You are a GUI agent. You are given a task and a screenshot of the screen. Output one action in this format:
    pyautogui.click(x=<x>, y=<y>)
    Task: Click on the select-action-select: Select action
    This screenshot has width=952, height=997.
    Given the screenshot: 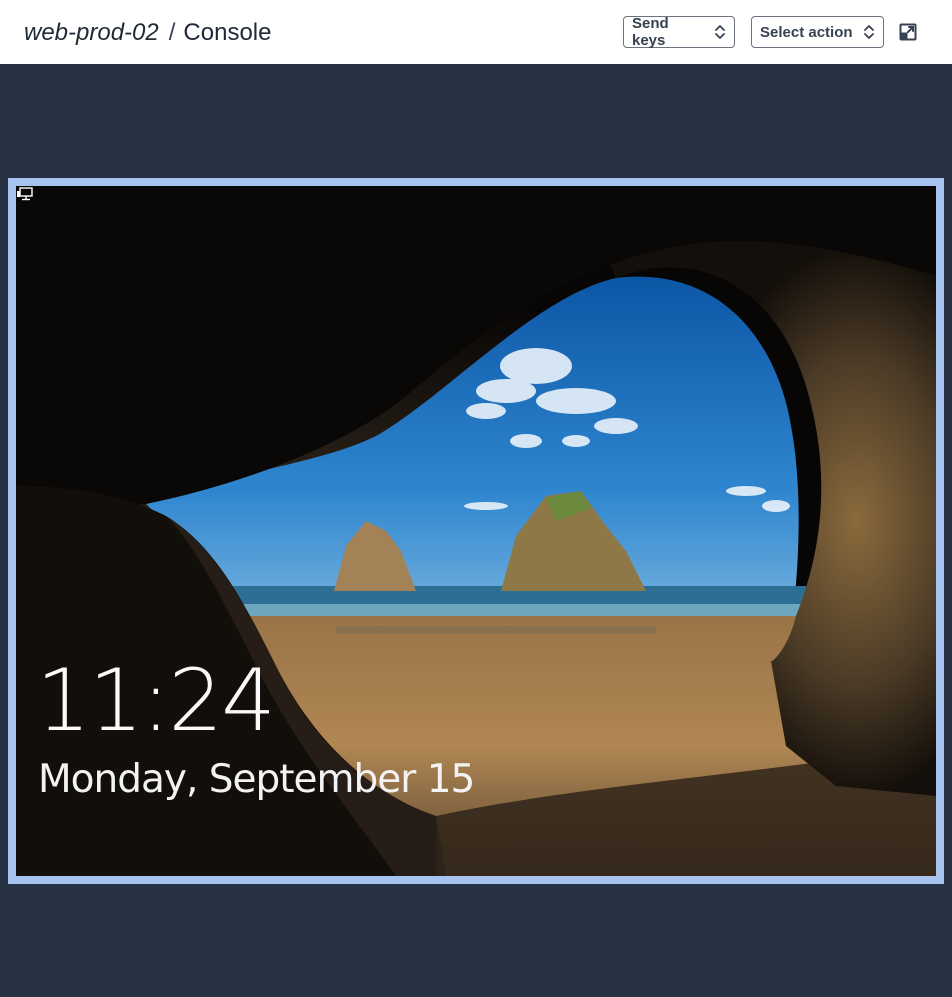 What is the action you would take?
    pyautogui.click(x=817, y=32)
    